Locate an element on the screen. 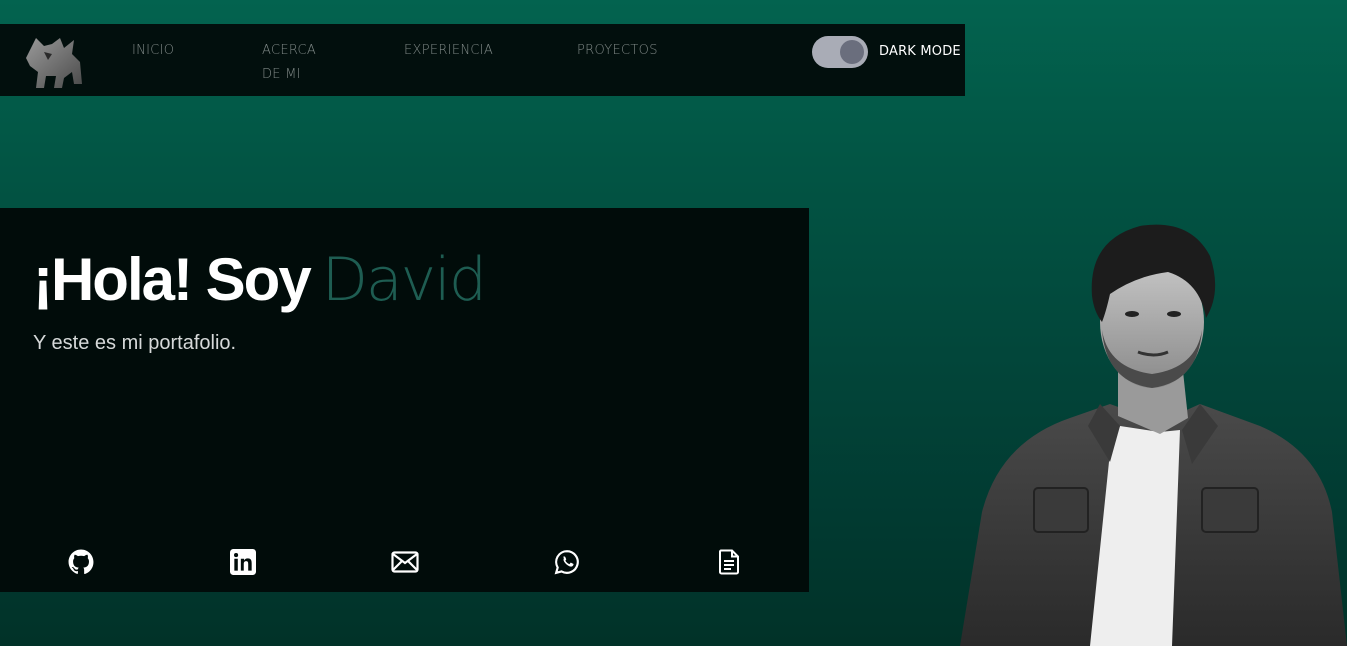 The height and width of the screenshot is (646, 1347). whatsapp-icon is located at coordinates (567, 562).